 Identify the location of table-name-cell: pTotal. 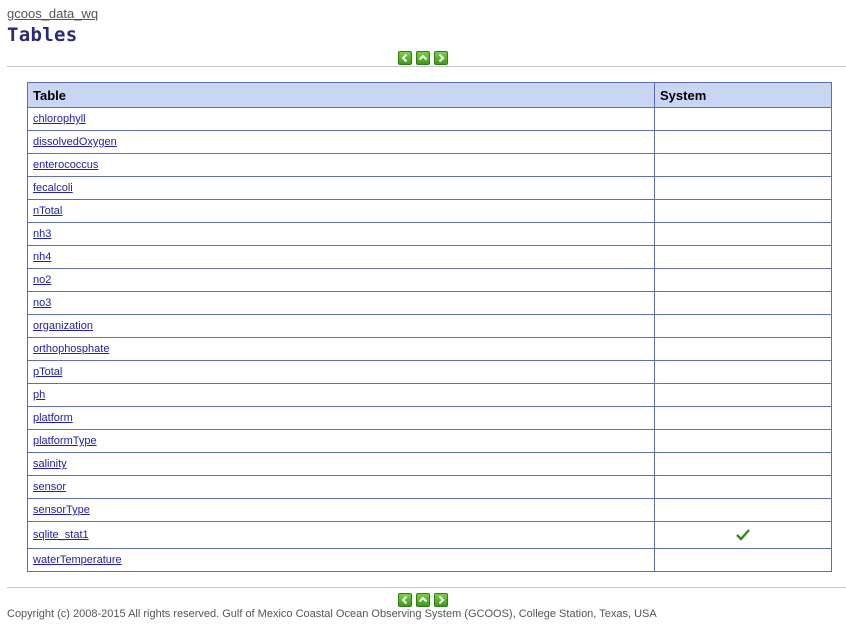
(341, 372).